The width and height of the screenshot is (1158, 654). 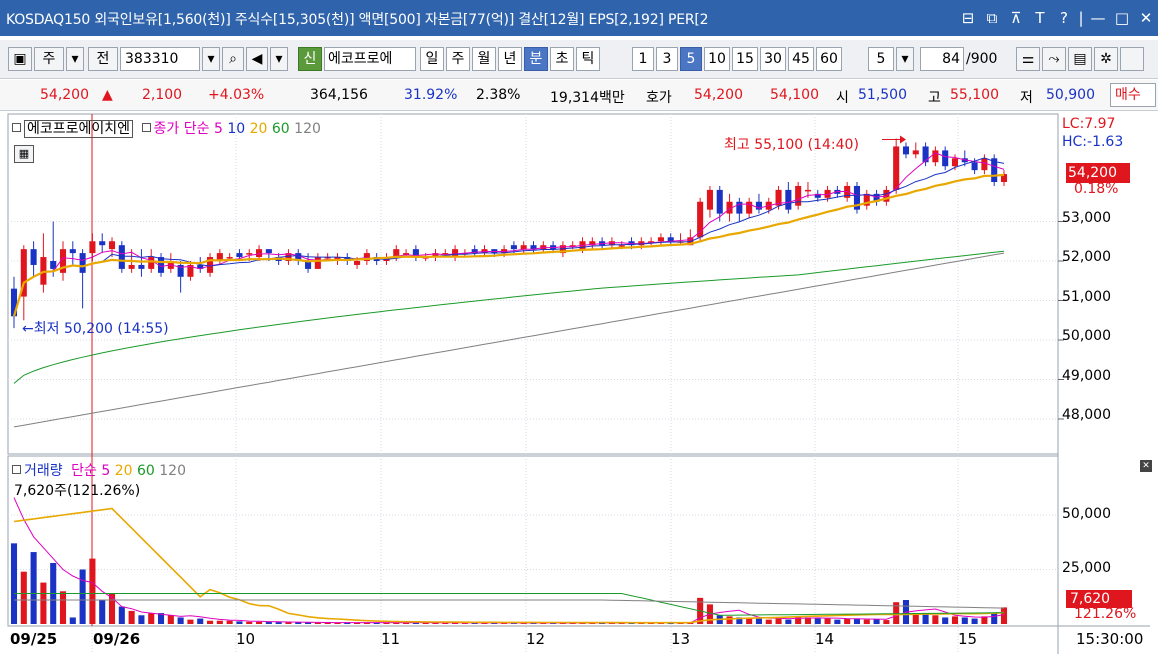 I want to click on interval-tab-2: 5, so click(x=691, y=59).